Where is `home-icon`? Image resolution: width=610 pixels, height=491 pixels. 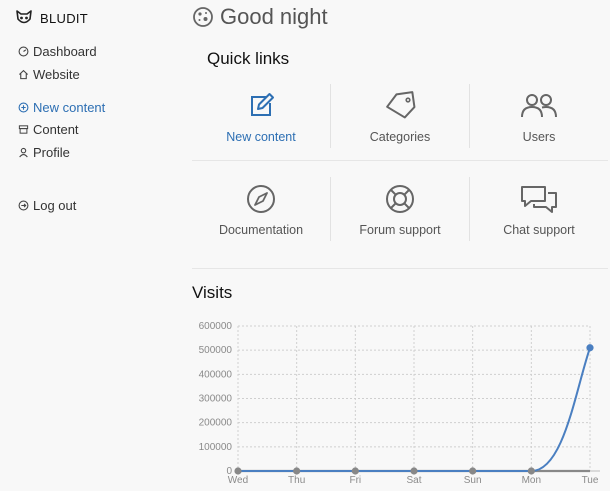
home-icon is located at coordinates (23, 74).